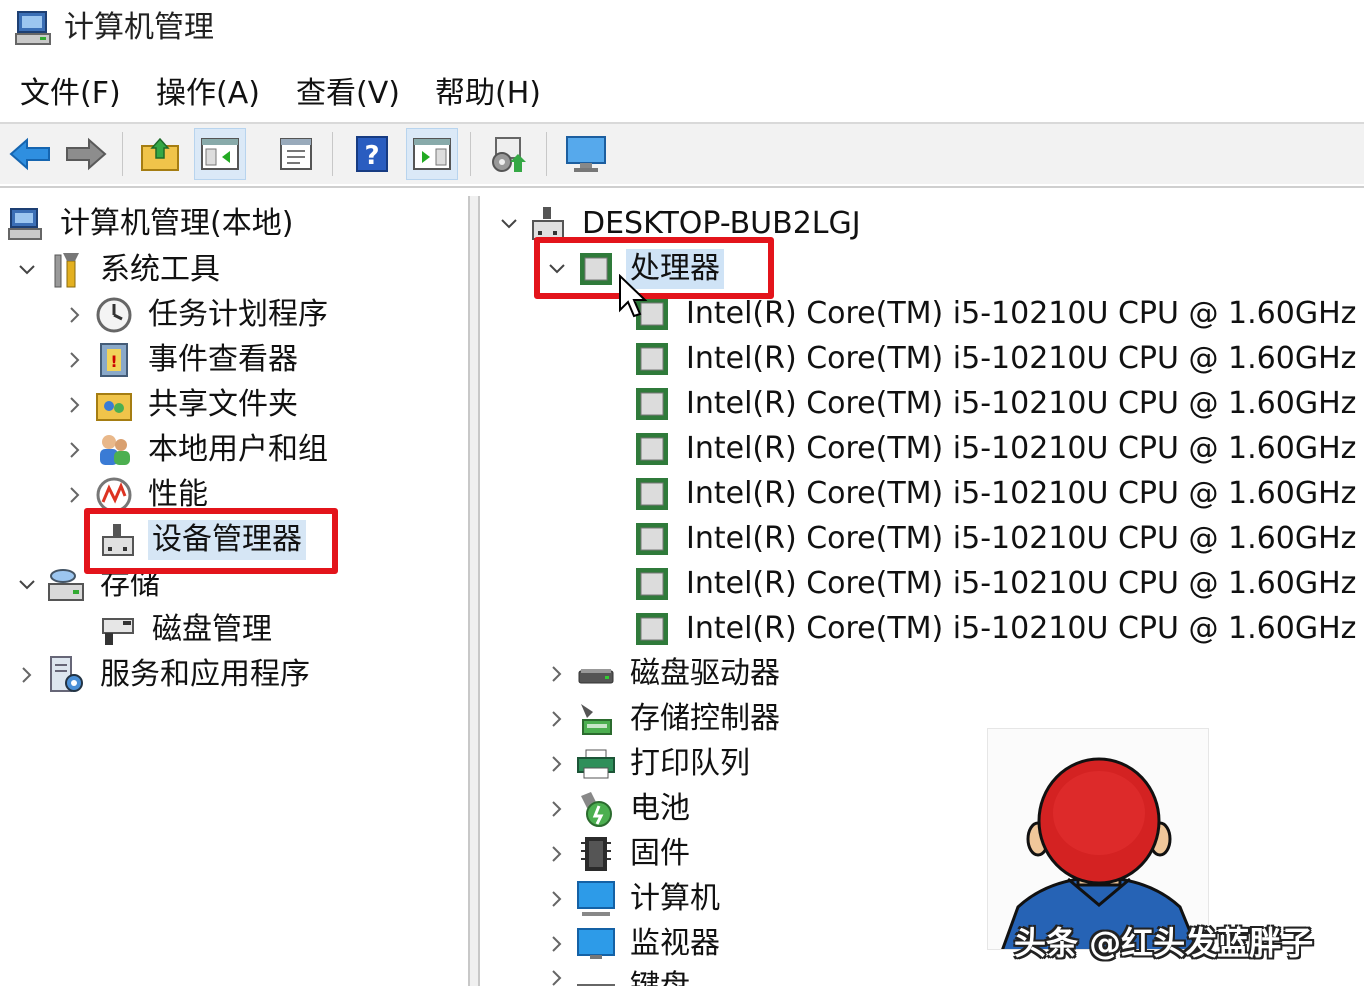 This screenshot has width=1364, height=986. I want to click on firmware-chip-icon, so click(596, 854).